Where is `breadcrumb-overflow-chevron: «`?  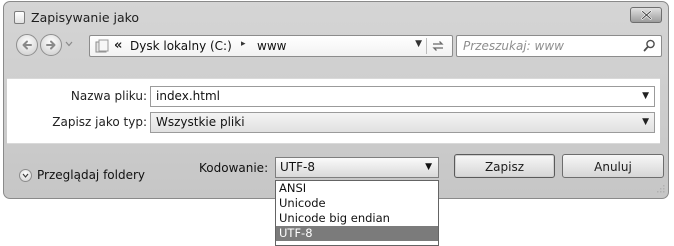 breadcrumb-overflow-chevron: « is located at coordinates (118, 45).